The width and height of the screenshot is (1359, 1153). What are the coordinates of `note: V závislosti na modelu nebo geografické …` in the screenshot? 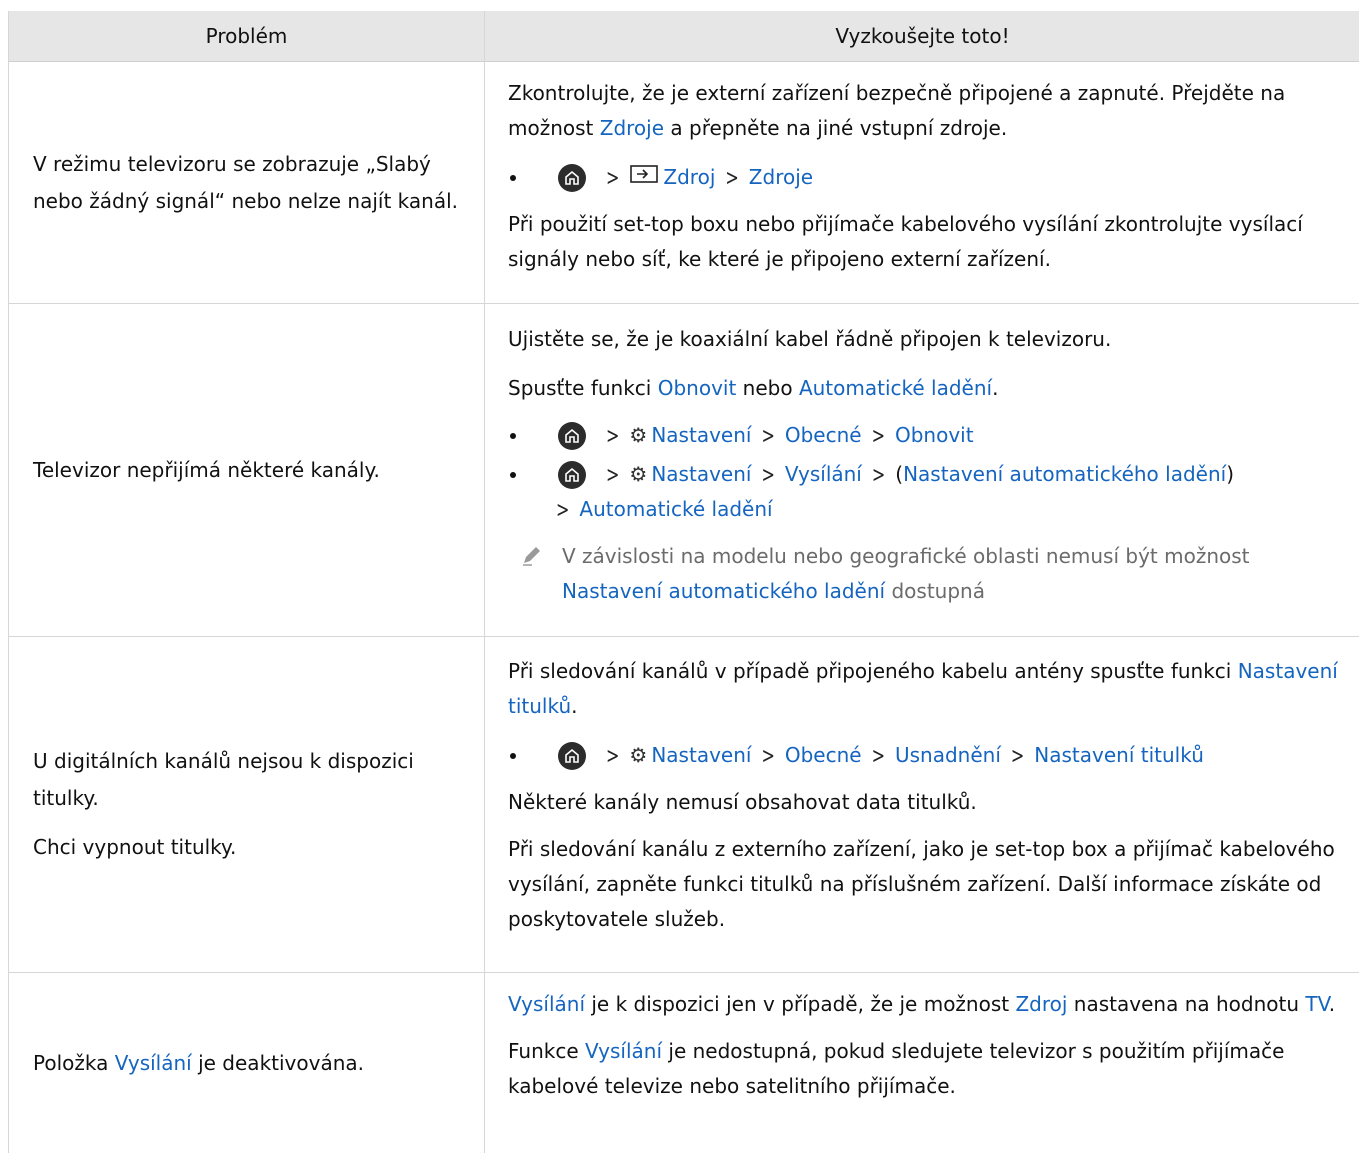 It's located at (923, 574).